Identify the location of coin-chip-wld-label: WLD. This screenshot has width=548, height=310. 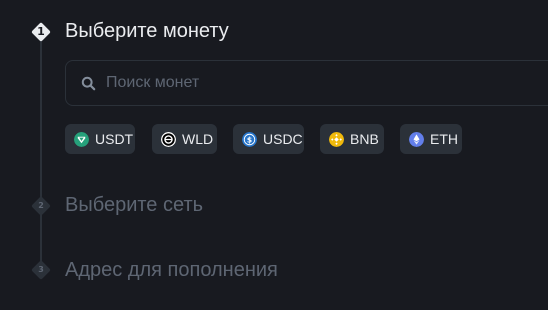
(198, 139).